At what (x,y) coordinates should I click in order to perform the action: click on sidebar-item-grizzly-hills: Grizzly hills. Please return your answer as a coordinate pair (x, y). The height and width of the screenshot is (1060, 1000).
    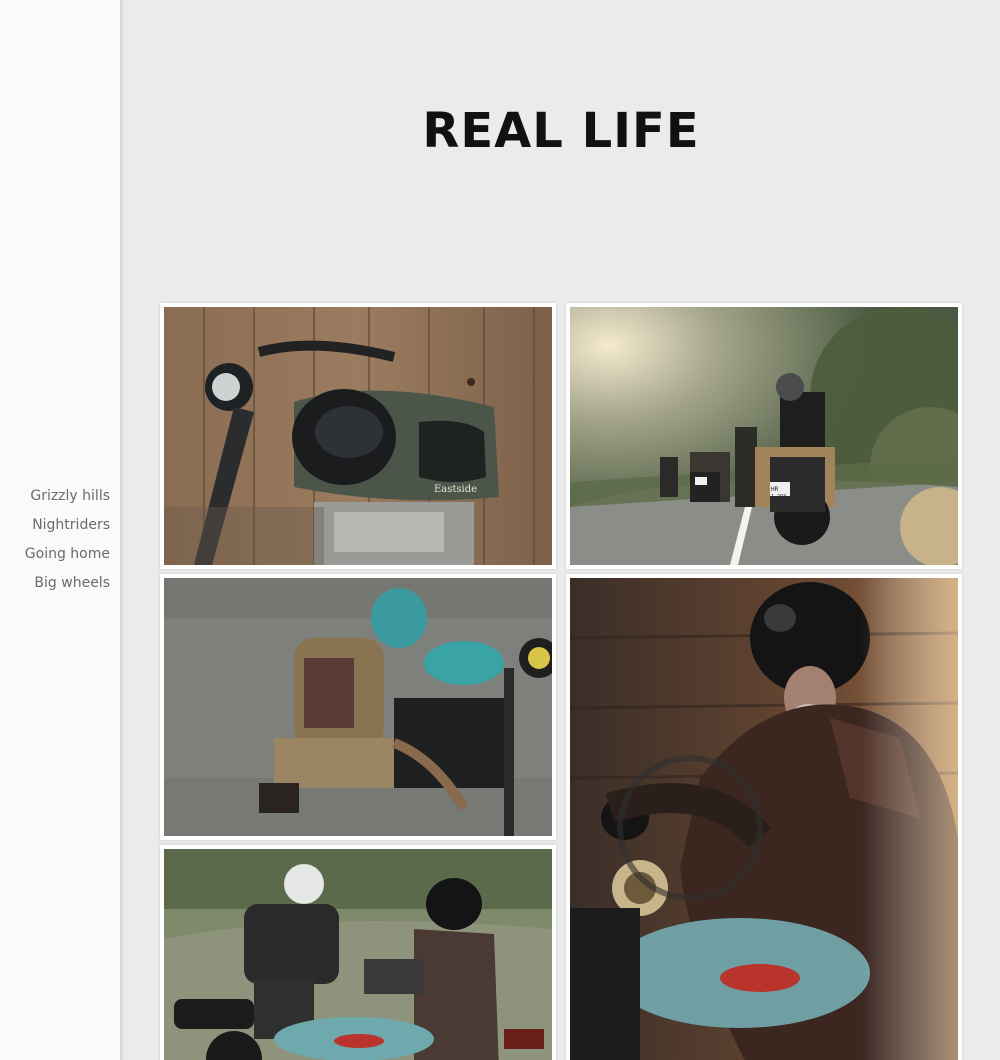
    Looking at the image, I should click on (67, 496).